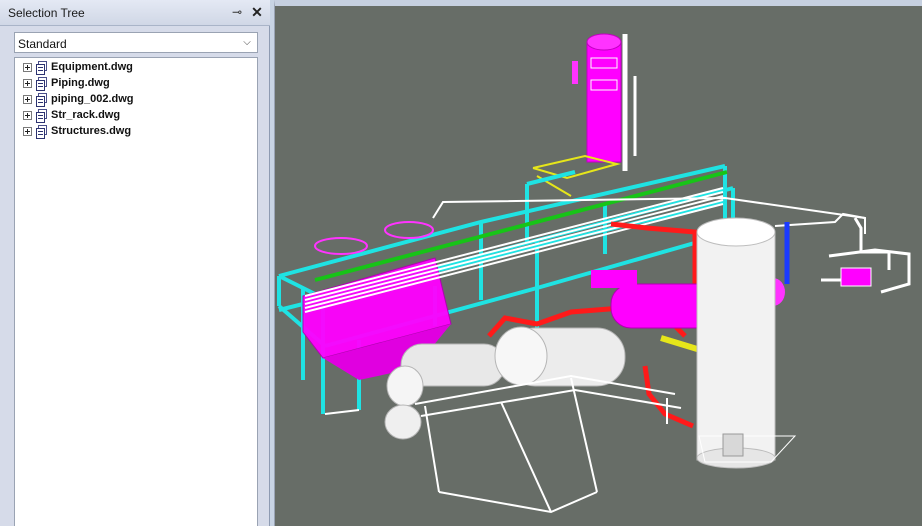 Image resolution: width=922 pixels, height=526 pixels. What do you see at coordinates (237, 12) in the screenshot?
I see `pin-icon: ⊸` at bounding box center [237, 12].